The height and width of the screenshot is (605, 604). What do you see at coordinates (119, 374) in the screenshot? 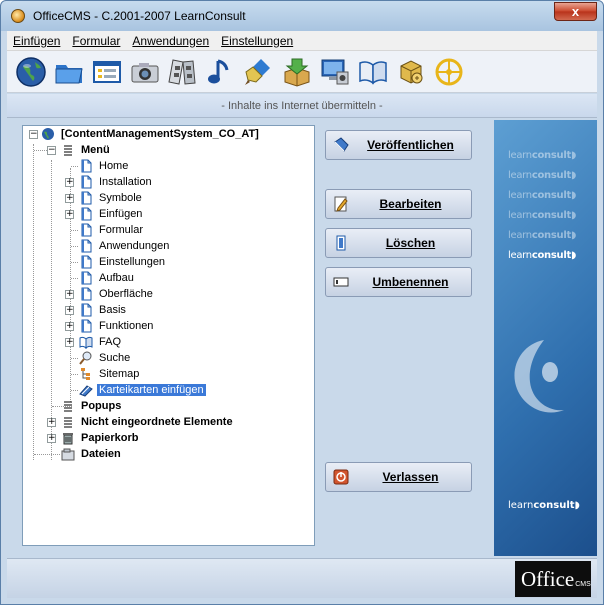
I see `tree-item-label: Sitemap` at bounding box center [119, 374].